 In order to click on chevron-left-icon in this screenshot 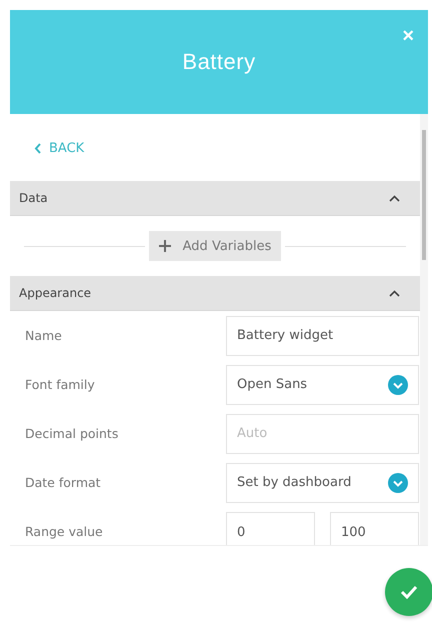, I will do `click(38, 148)`.